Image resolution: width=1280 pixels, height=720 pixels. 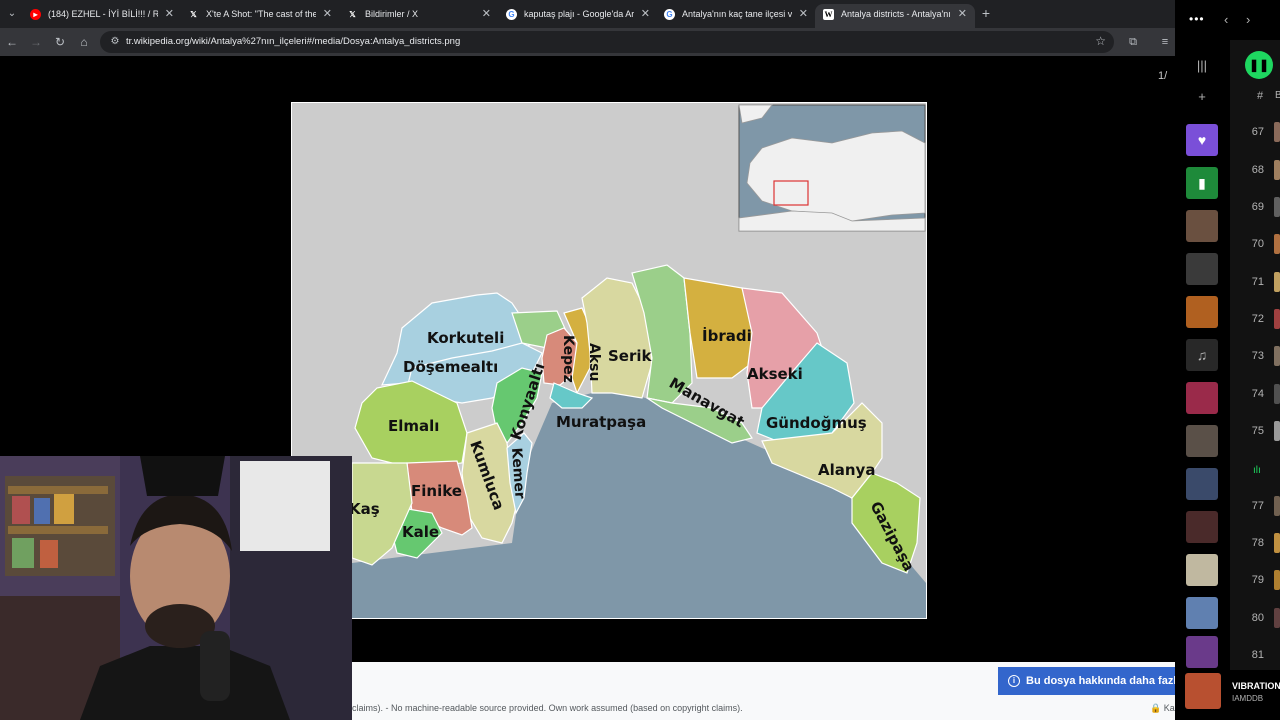 I want to click on pause-icon: ❚❚, so click(x=1259, y=65).